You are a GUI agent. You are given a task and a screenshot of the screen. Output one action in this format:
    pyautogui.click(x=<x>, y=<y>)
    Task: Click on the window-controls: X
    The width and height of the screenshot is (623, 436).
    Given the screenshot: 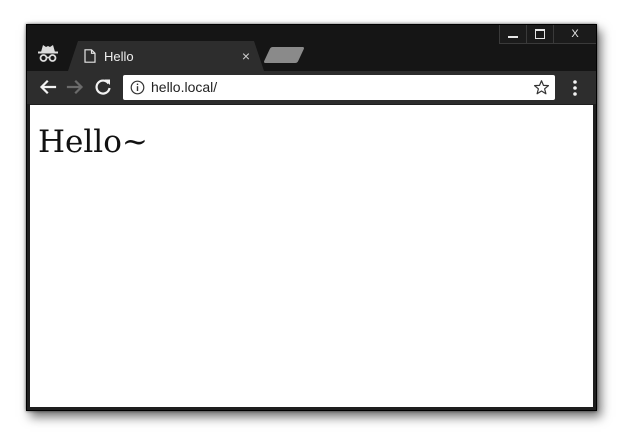 What is the action you would take?
    pyautogui.click(x=547, y=34)
    